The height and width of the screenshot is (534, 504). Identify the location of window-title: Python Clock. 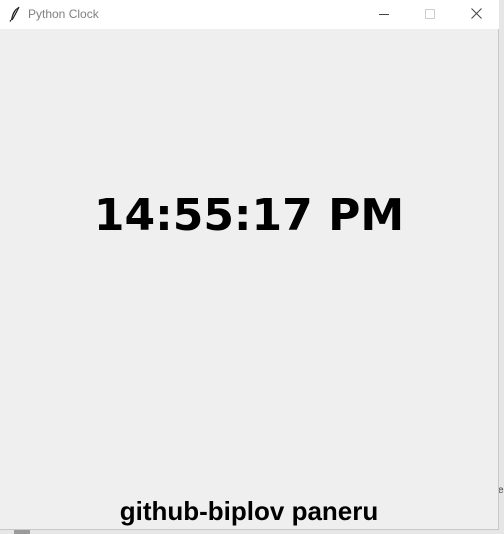
(63, 14).